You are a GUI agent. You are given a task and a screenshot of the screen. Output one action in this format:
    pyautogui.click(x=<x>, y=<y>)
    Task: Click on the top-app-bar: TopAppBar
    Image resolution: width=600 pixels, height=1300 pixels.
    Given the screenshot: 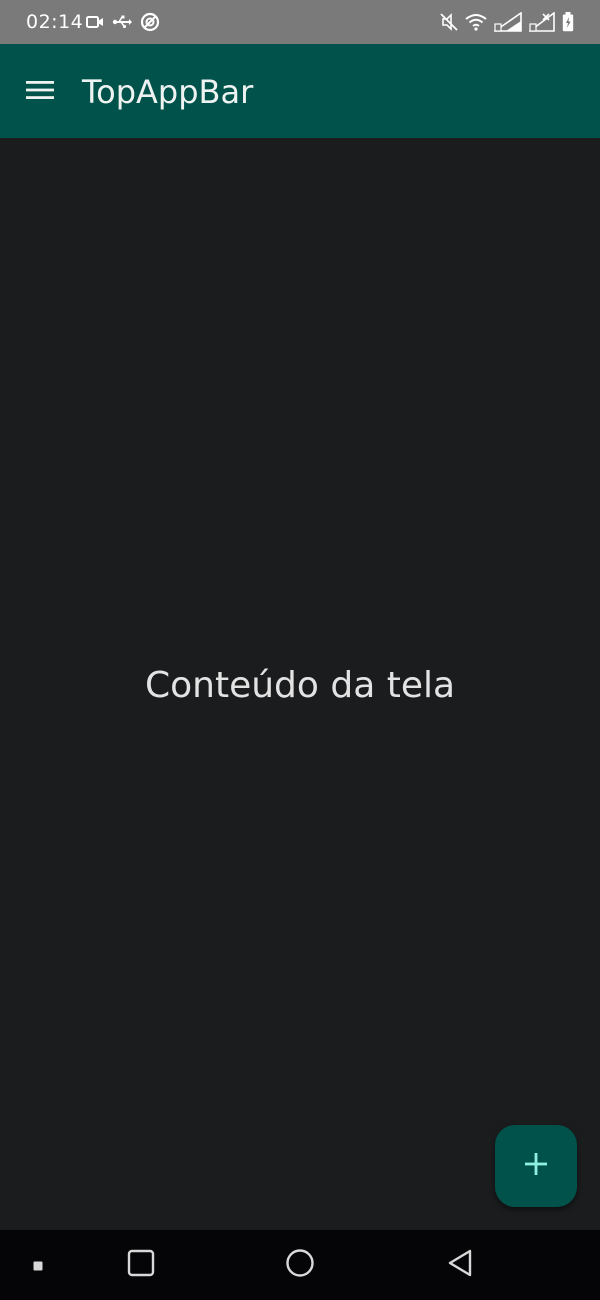 What is the action you would take?
    pyautogui.click(x=300, y=91)
    